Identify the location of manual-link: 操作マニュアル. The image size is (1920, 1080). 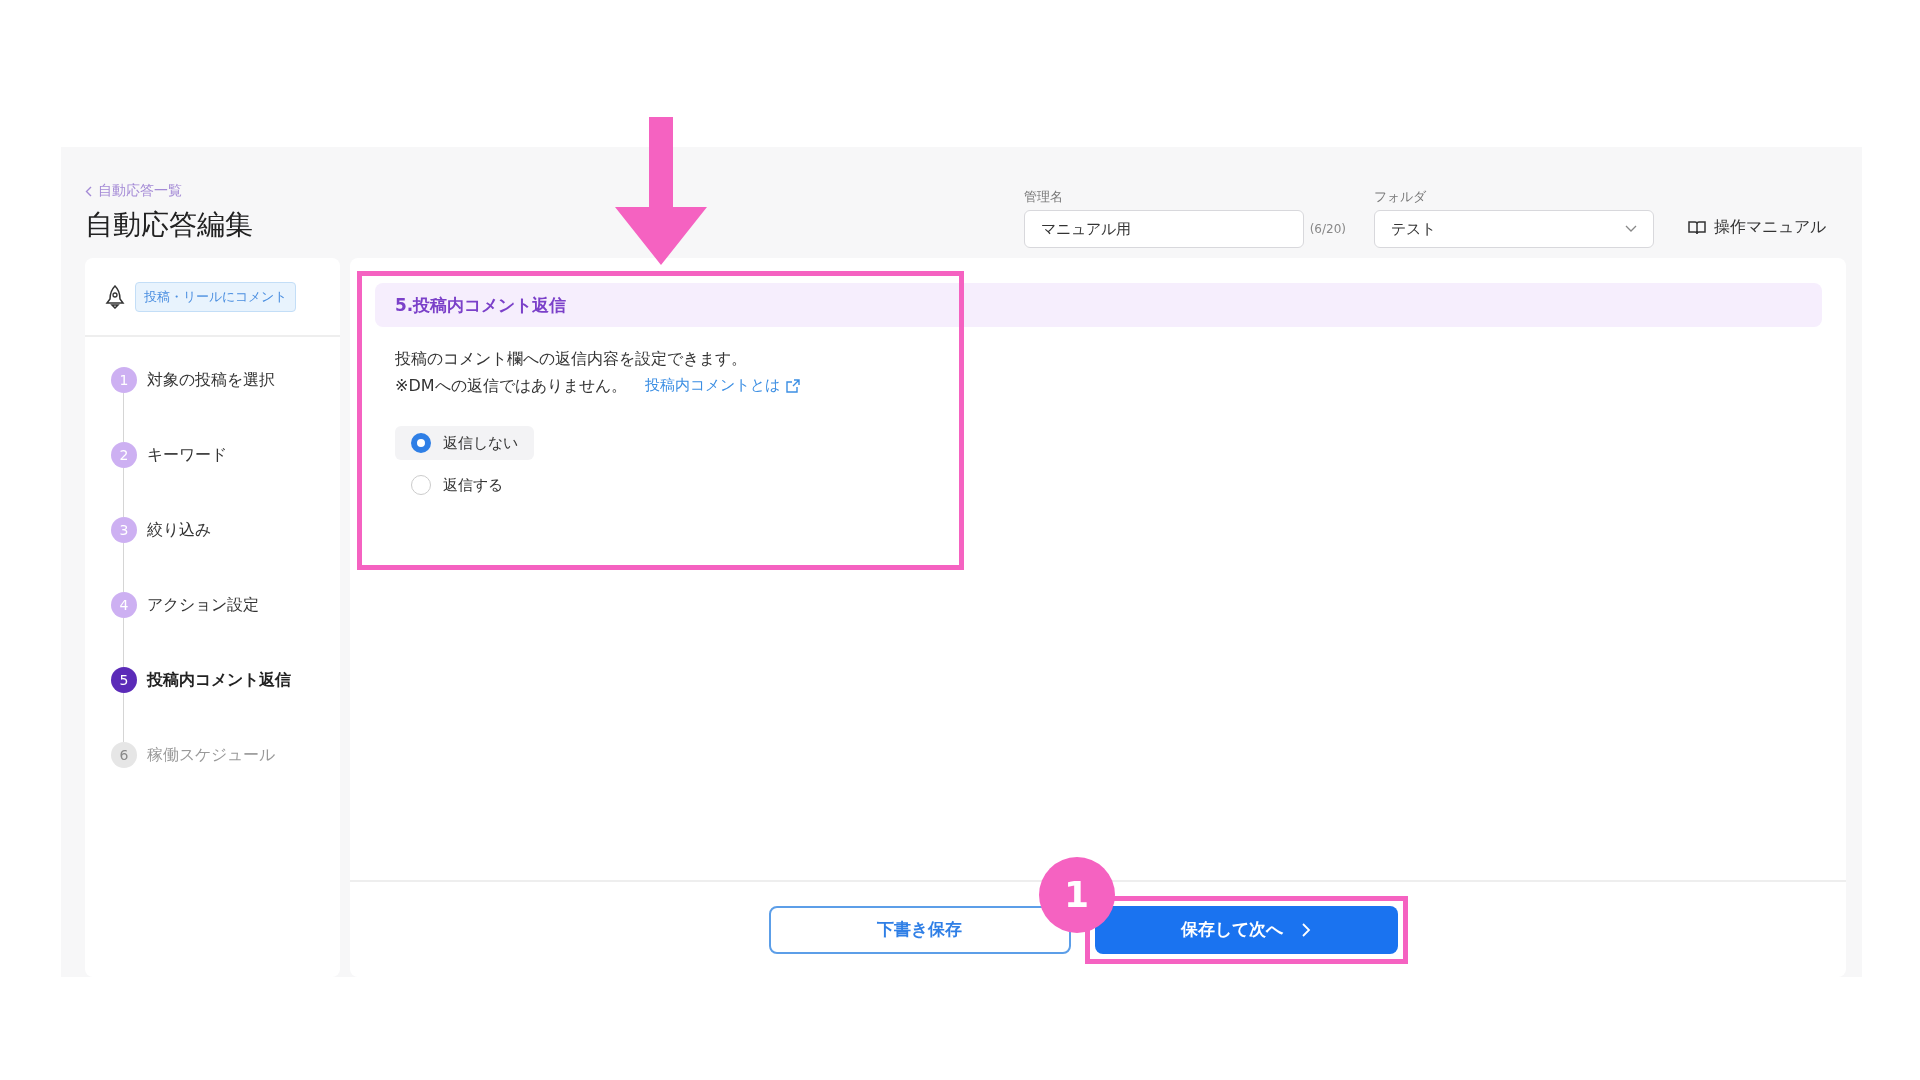
(1757, 237).